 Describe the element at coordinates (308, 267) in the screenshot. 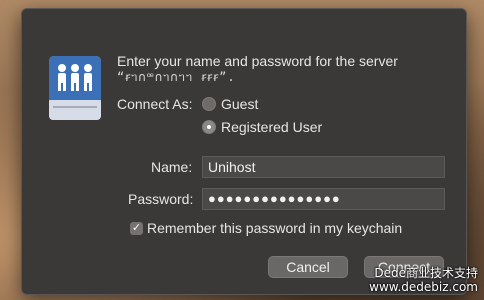

I see `cancel-button: Cancel` at that location.